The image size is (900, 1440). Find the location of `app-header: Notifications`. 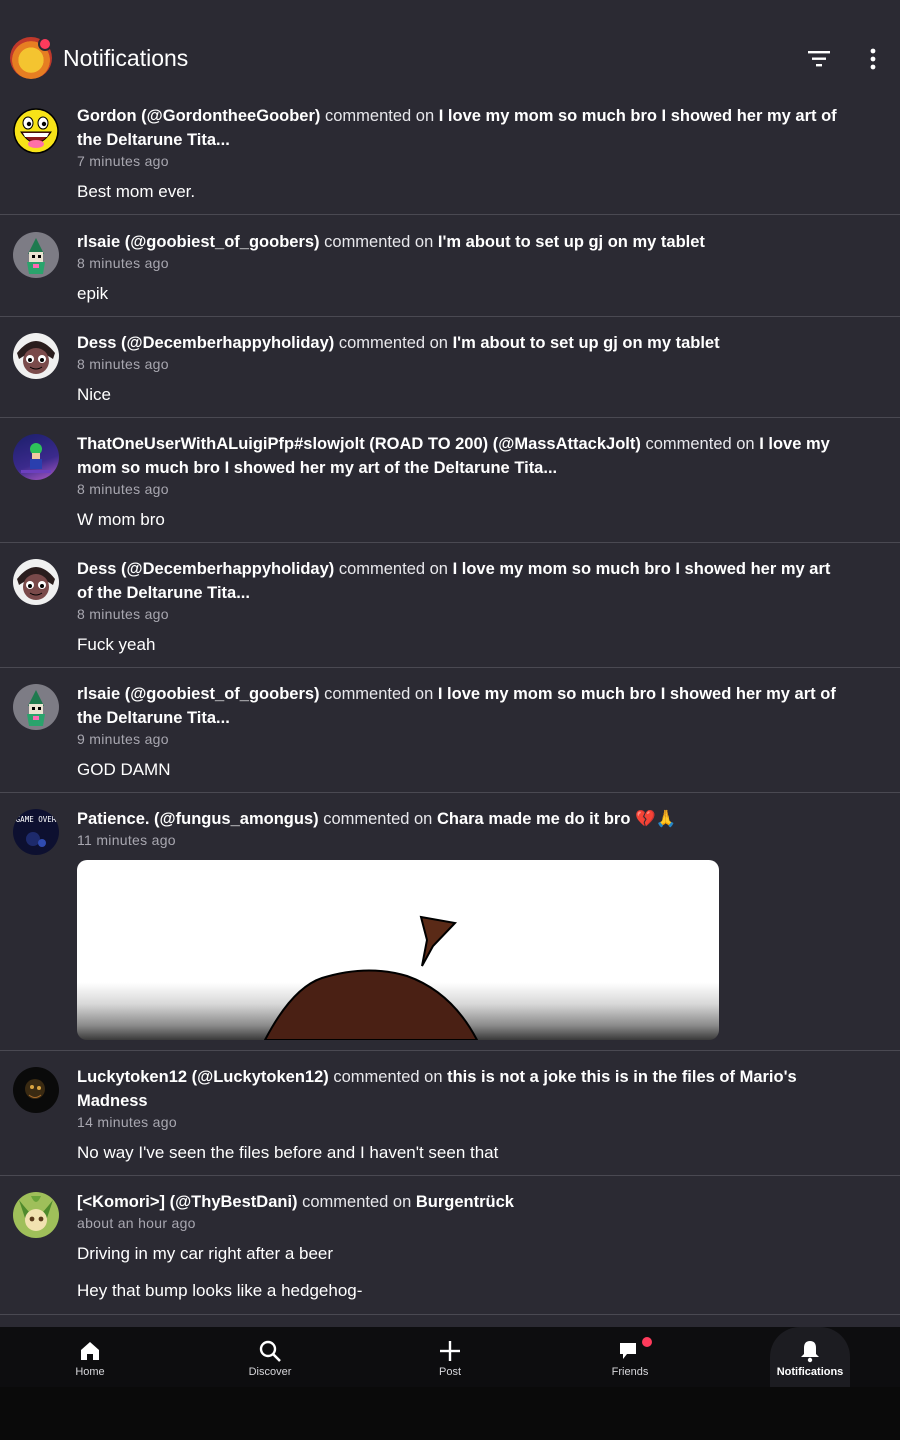

app-header: Notifications is located at coordinates (450, 50).